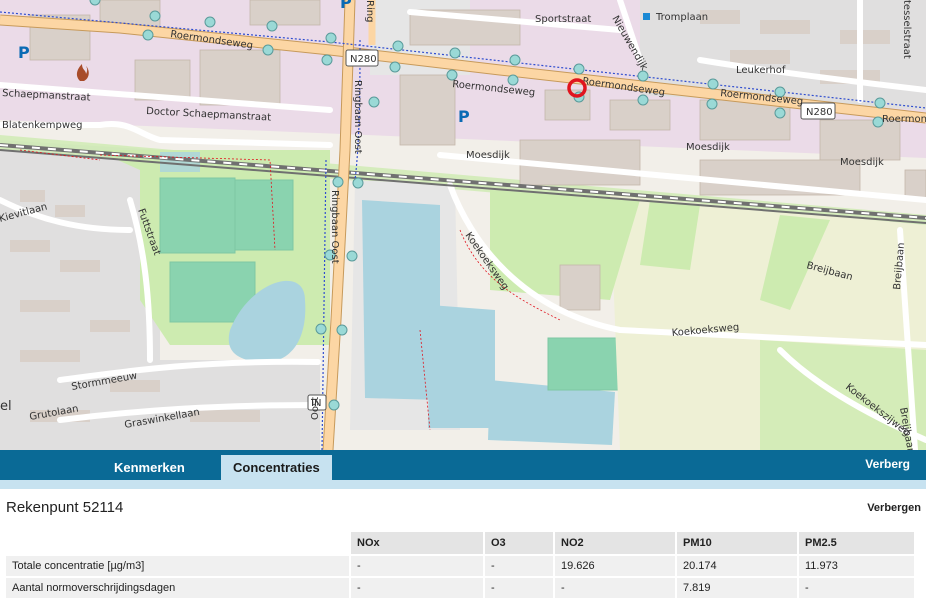  I want to click on column-header-o3: O3, so click(519, 543).